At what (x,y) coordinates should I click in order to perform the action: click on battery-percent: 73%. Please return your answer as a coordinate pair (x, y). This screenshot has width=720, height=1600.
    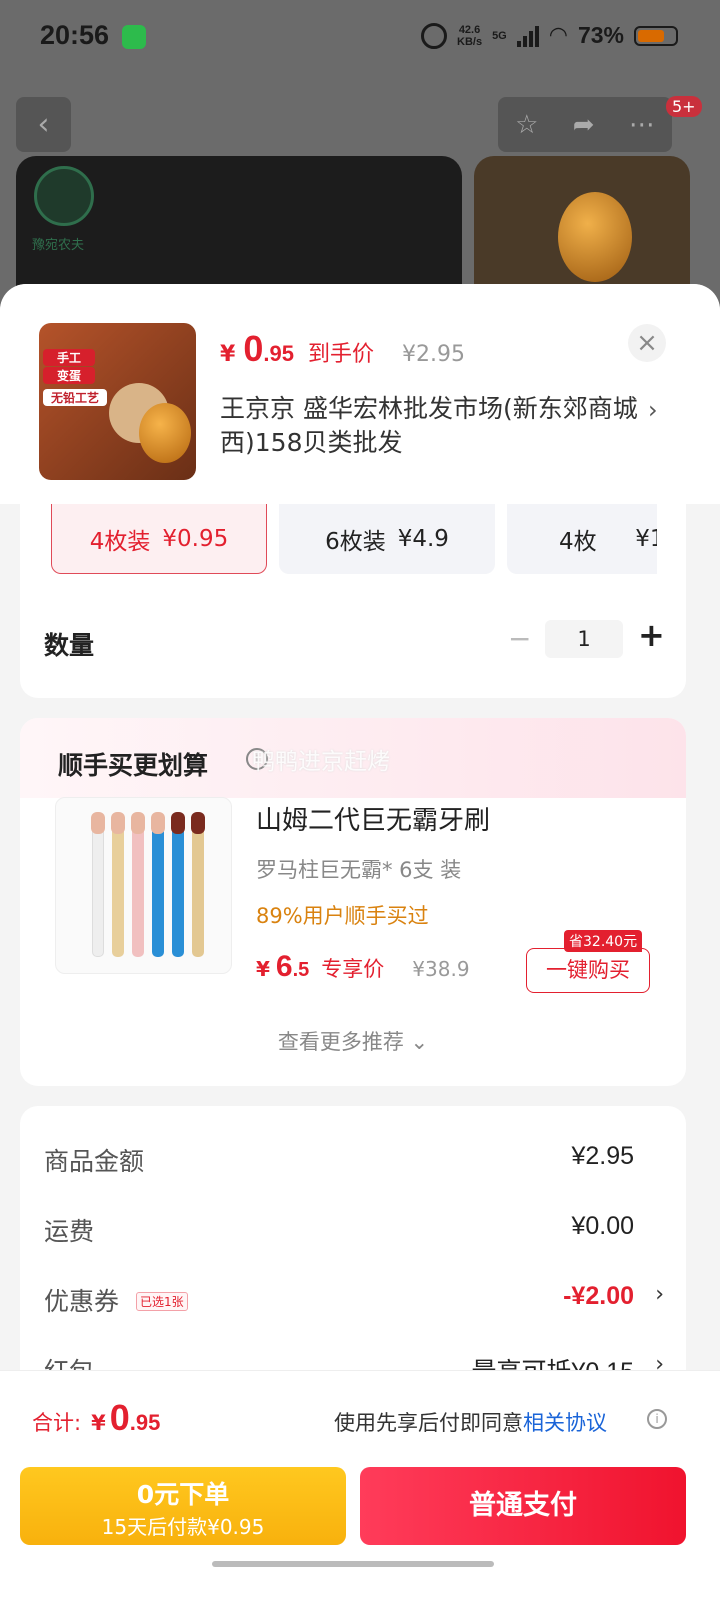
    Looking at the image, I should click on (600, 35).